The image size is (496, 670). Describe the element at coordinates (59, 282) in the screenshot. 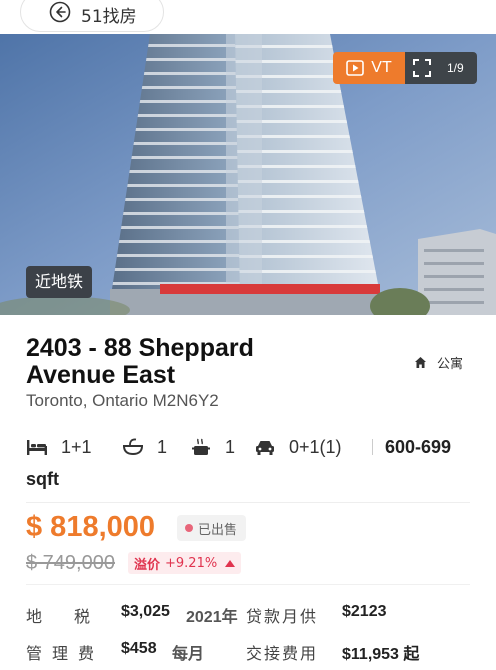

I see `near-subway-badge: 近地铁` at that location.